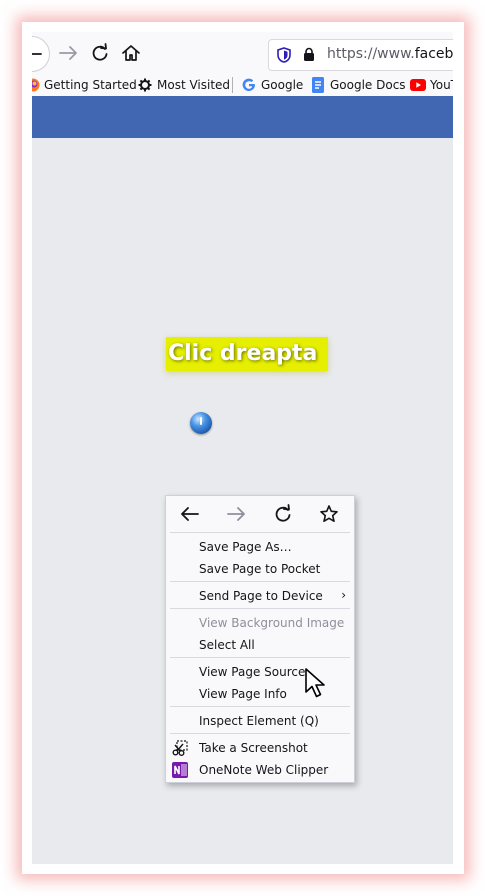 This screenshot has height=896, width=485. Describe the element at coordinates (343, 595) in the screenshot. I see `submenu-chevron-icon: ›` at that location.